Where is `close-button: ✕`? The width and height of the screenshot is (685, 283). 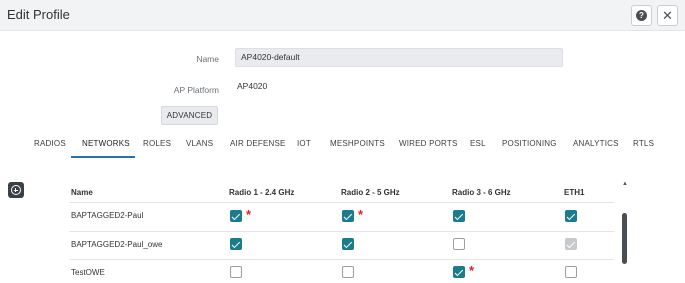 close-button: ✕ is located at coordinates (667, 15).